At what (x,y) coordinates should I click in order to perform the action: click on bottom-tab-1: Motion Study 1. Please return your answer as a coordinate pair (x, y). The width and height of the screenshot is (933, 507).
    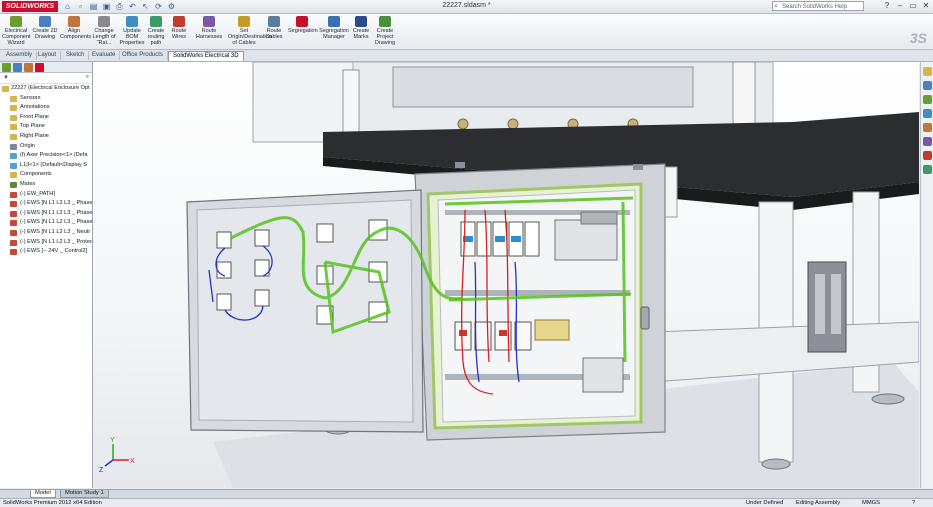
    Looking at the image, I should click on (84, 494).